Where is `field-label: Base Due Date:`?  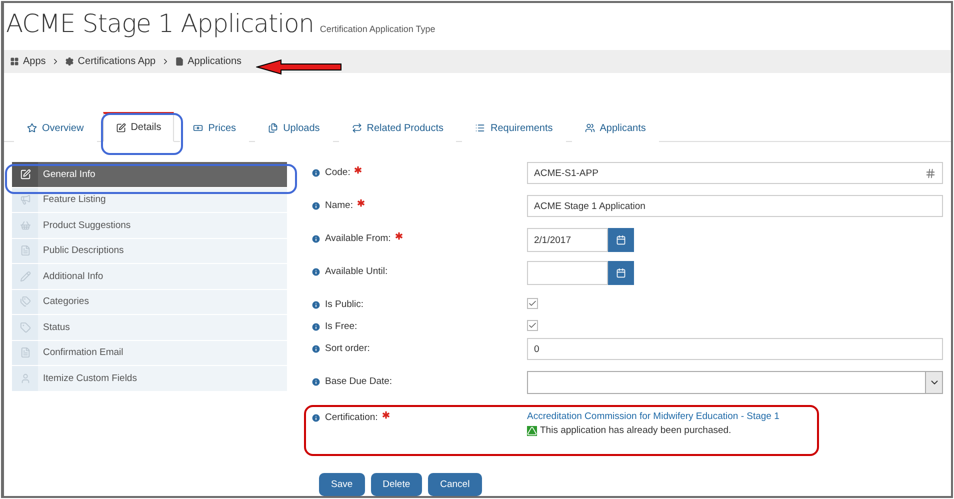
field-label: Base Due Date: is located at coordinates (358, 381).